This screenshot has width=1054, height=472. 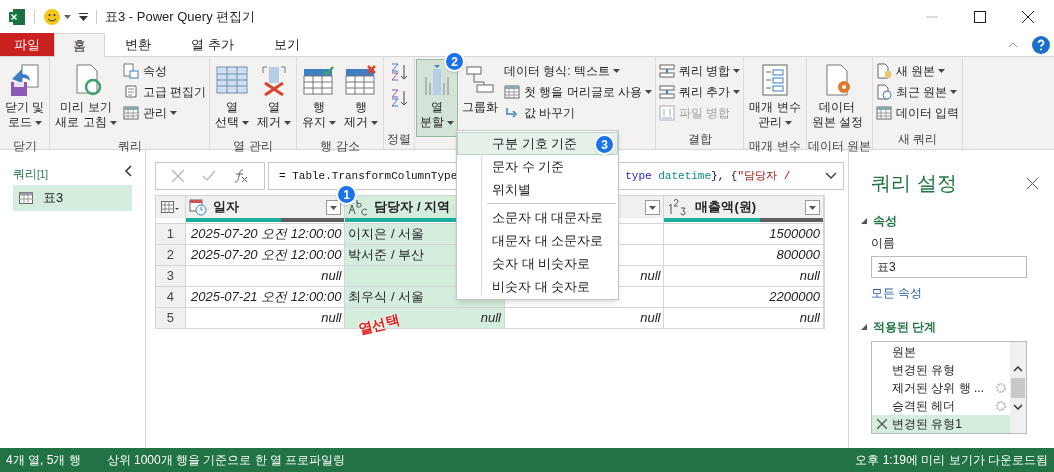 What do you see at coordinates (954, 293) in the screenshot?
I see `all-properties-link: 모든 속성` at bounding box center [954, 293].